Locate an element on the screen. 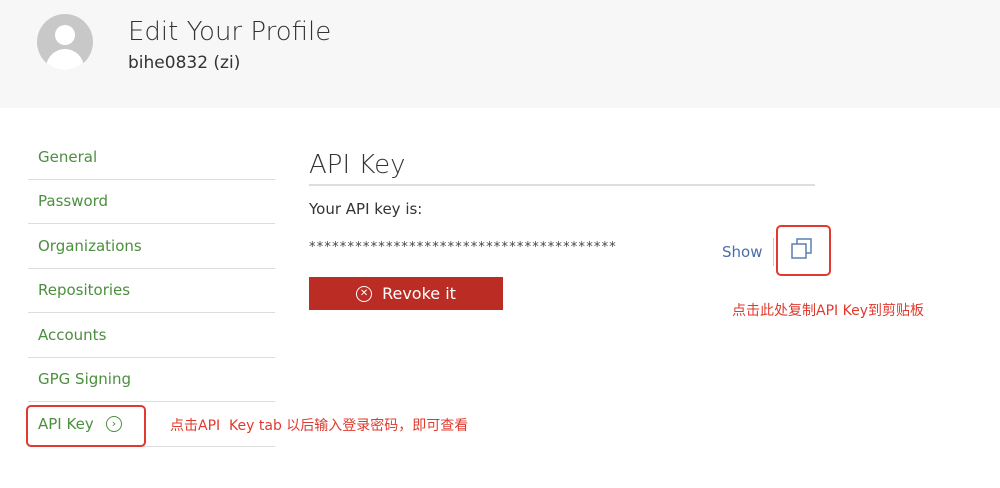  close-circle-icon: ✕ is located at coordinates (364, 293).